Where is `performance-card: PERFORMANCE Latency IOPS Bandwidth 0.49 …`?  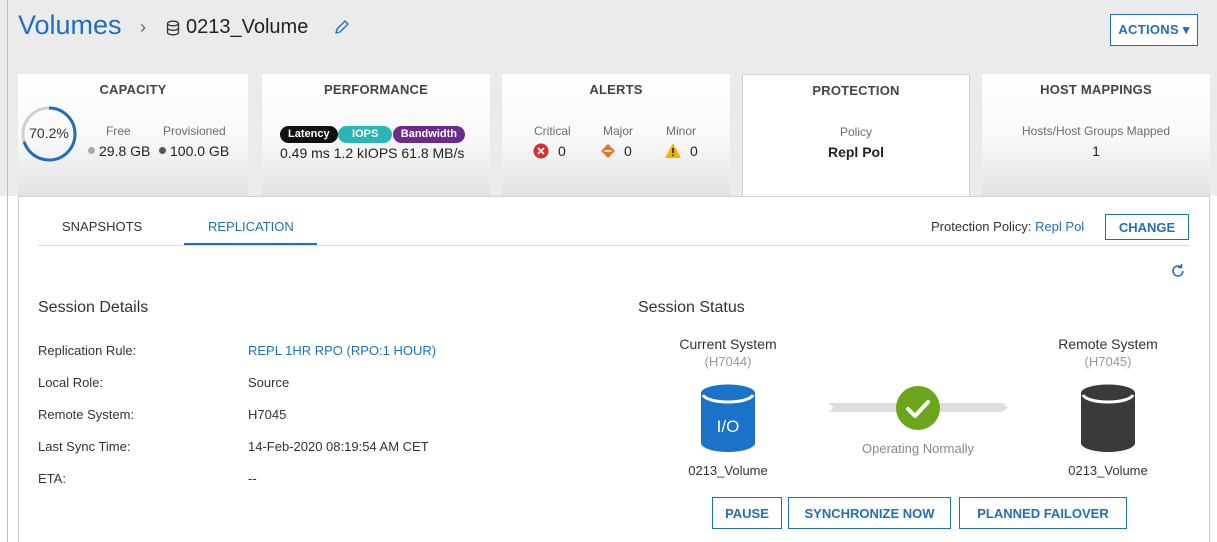
performance-card: PERFORMANCE Latency IOPS Bandwidth 0.49 … is located at coordinates (376, 135).